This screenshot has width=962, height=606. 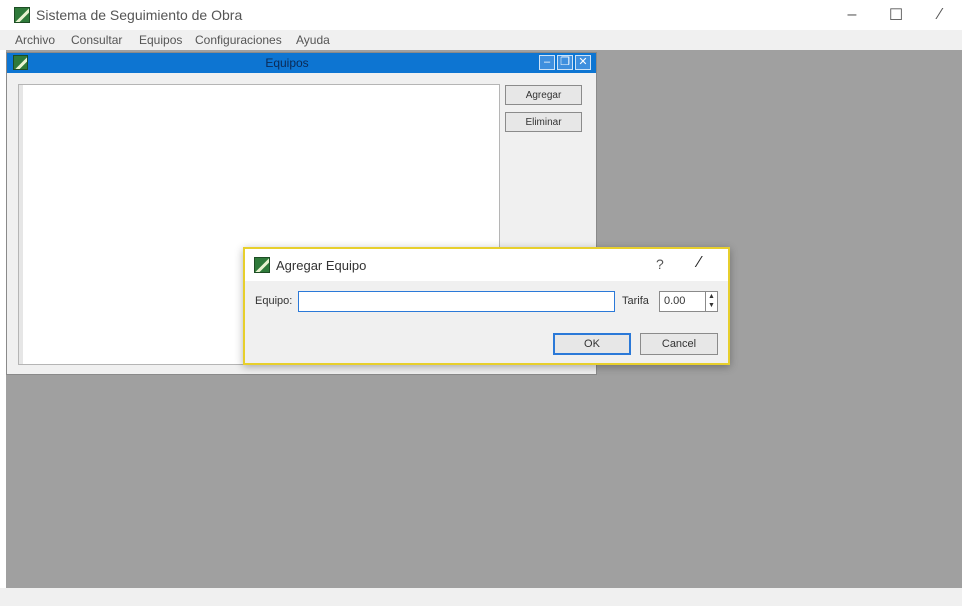 What do you see at coordinates (688, 301) in the screenshot?
I see `tarifa-spinbox: 0.00 ▲ ▼` at bounding box center [688, 301].